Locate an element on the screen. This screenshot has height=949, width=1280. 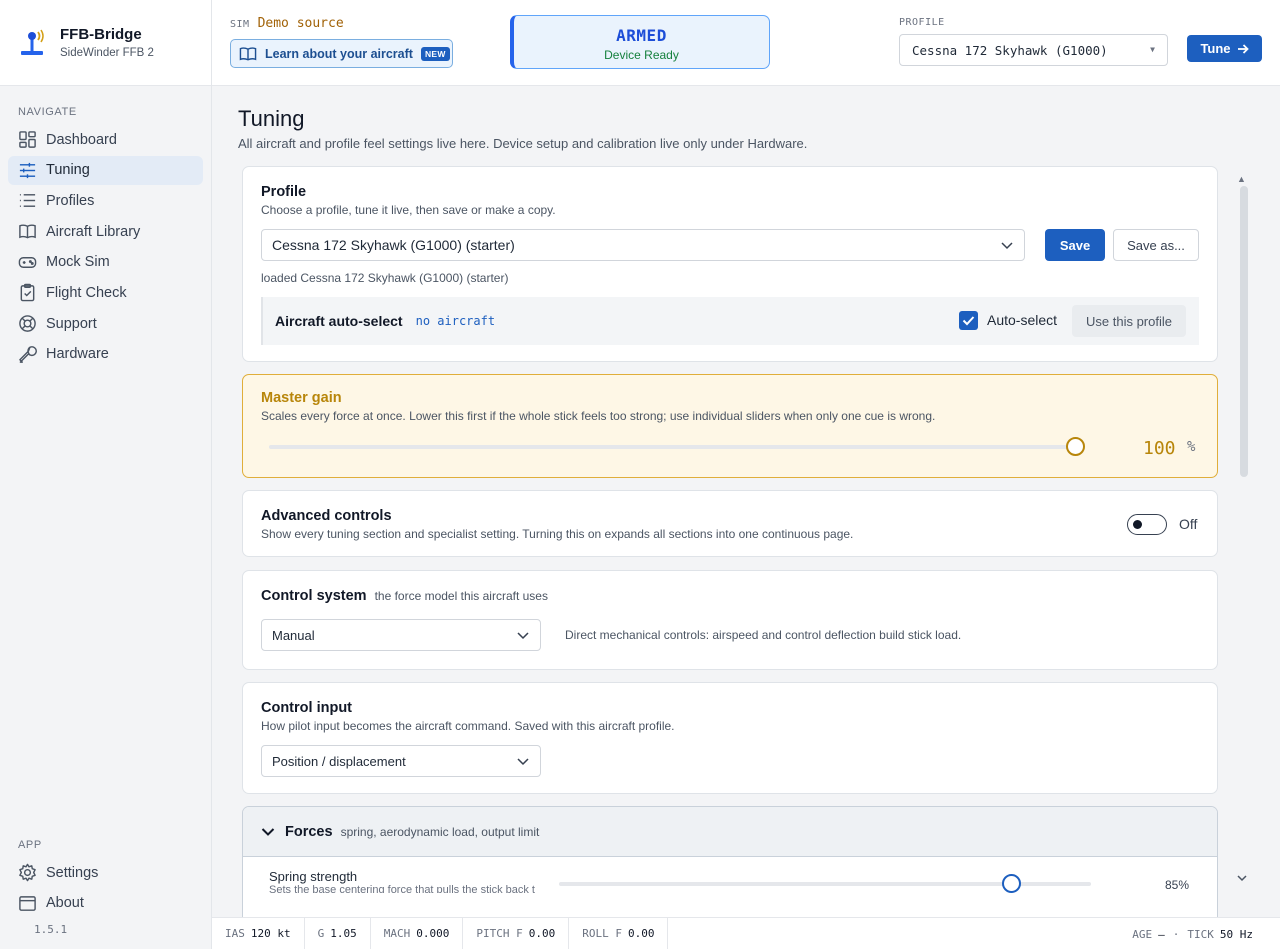
master-gain-title: Master gain is located at coordinates (301, 398).